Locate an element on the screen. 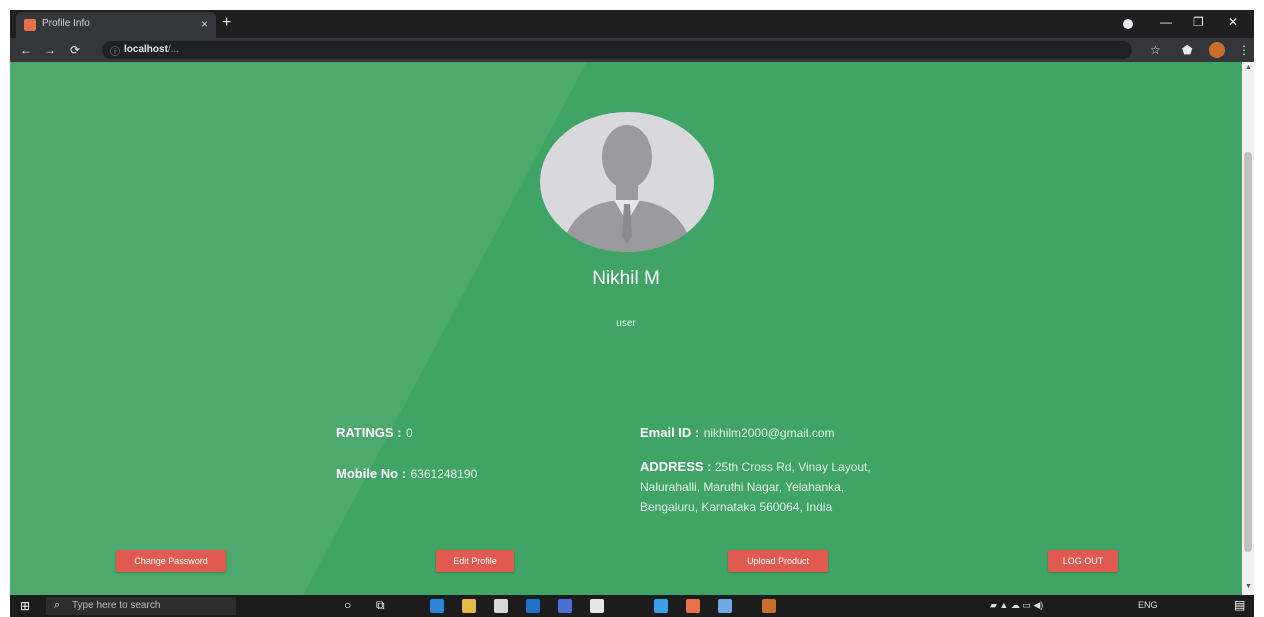  scroll-down-icon: ▼ is located at coordinates (1248, 586).